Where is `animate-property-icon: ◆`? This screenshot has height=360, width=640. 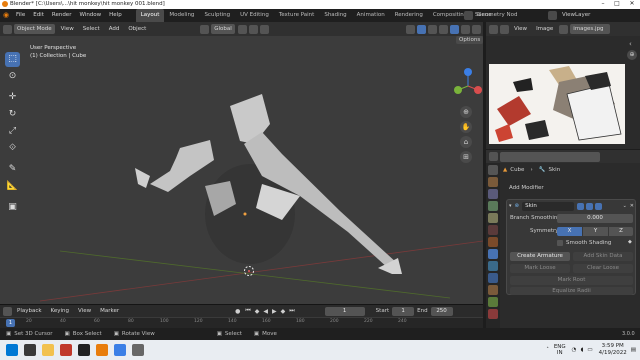 animate-property-icon: ◆ is located at coordinates (630, 242).